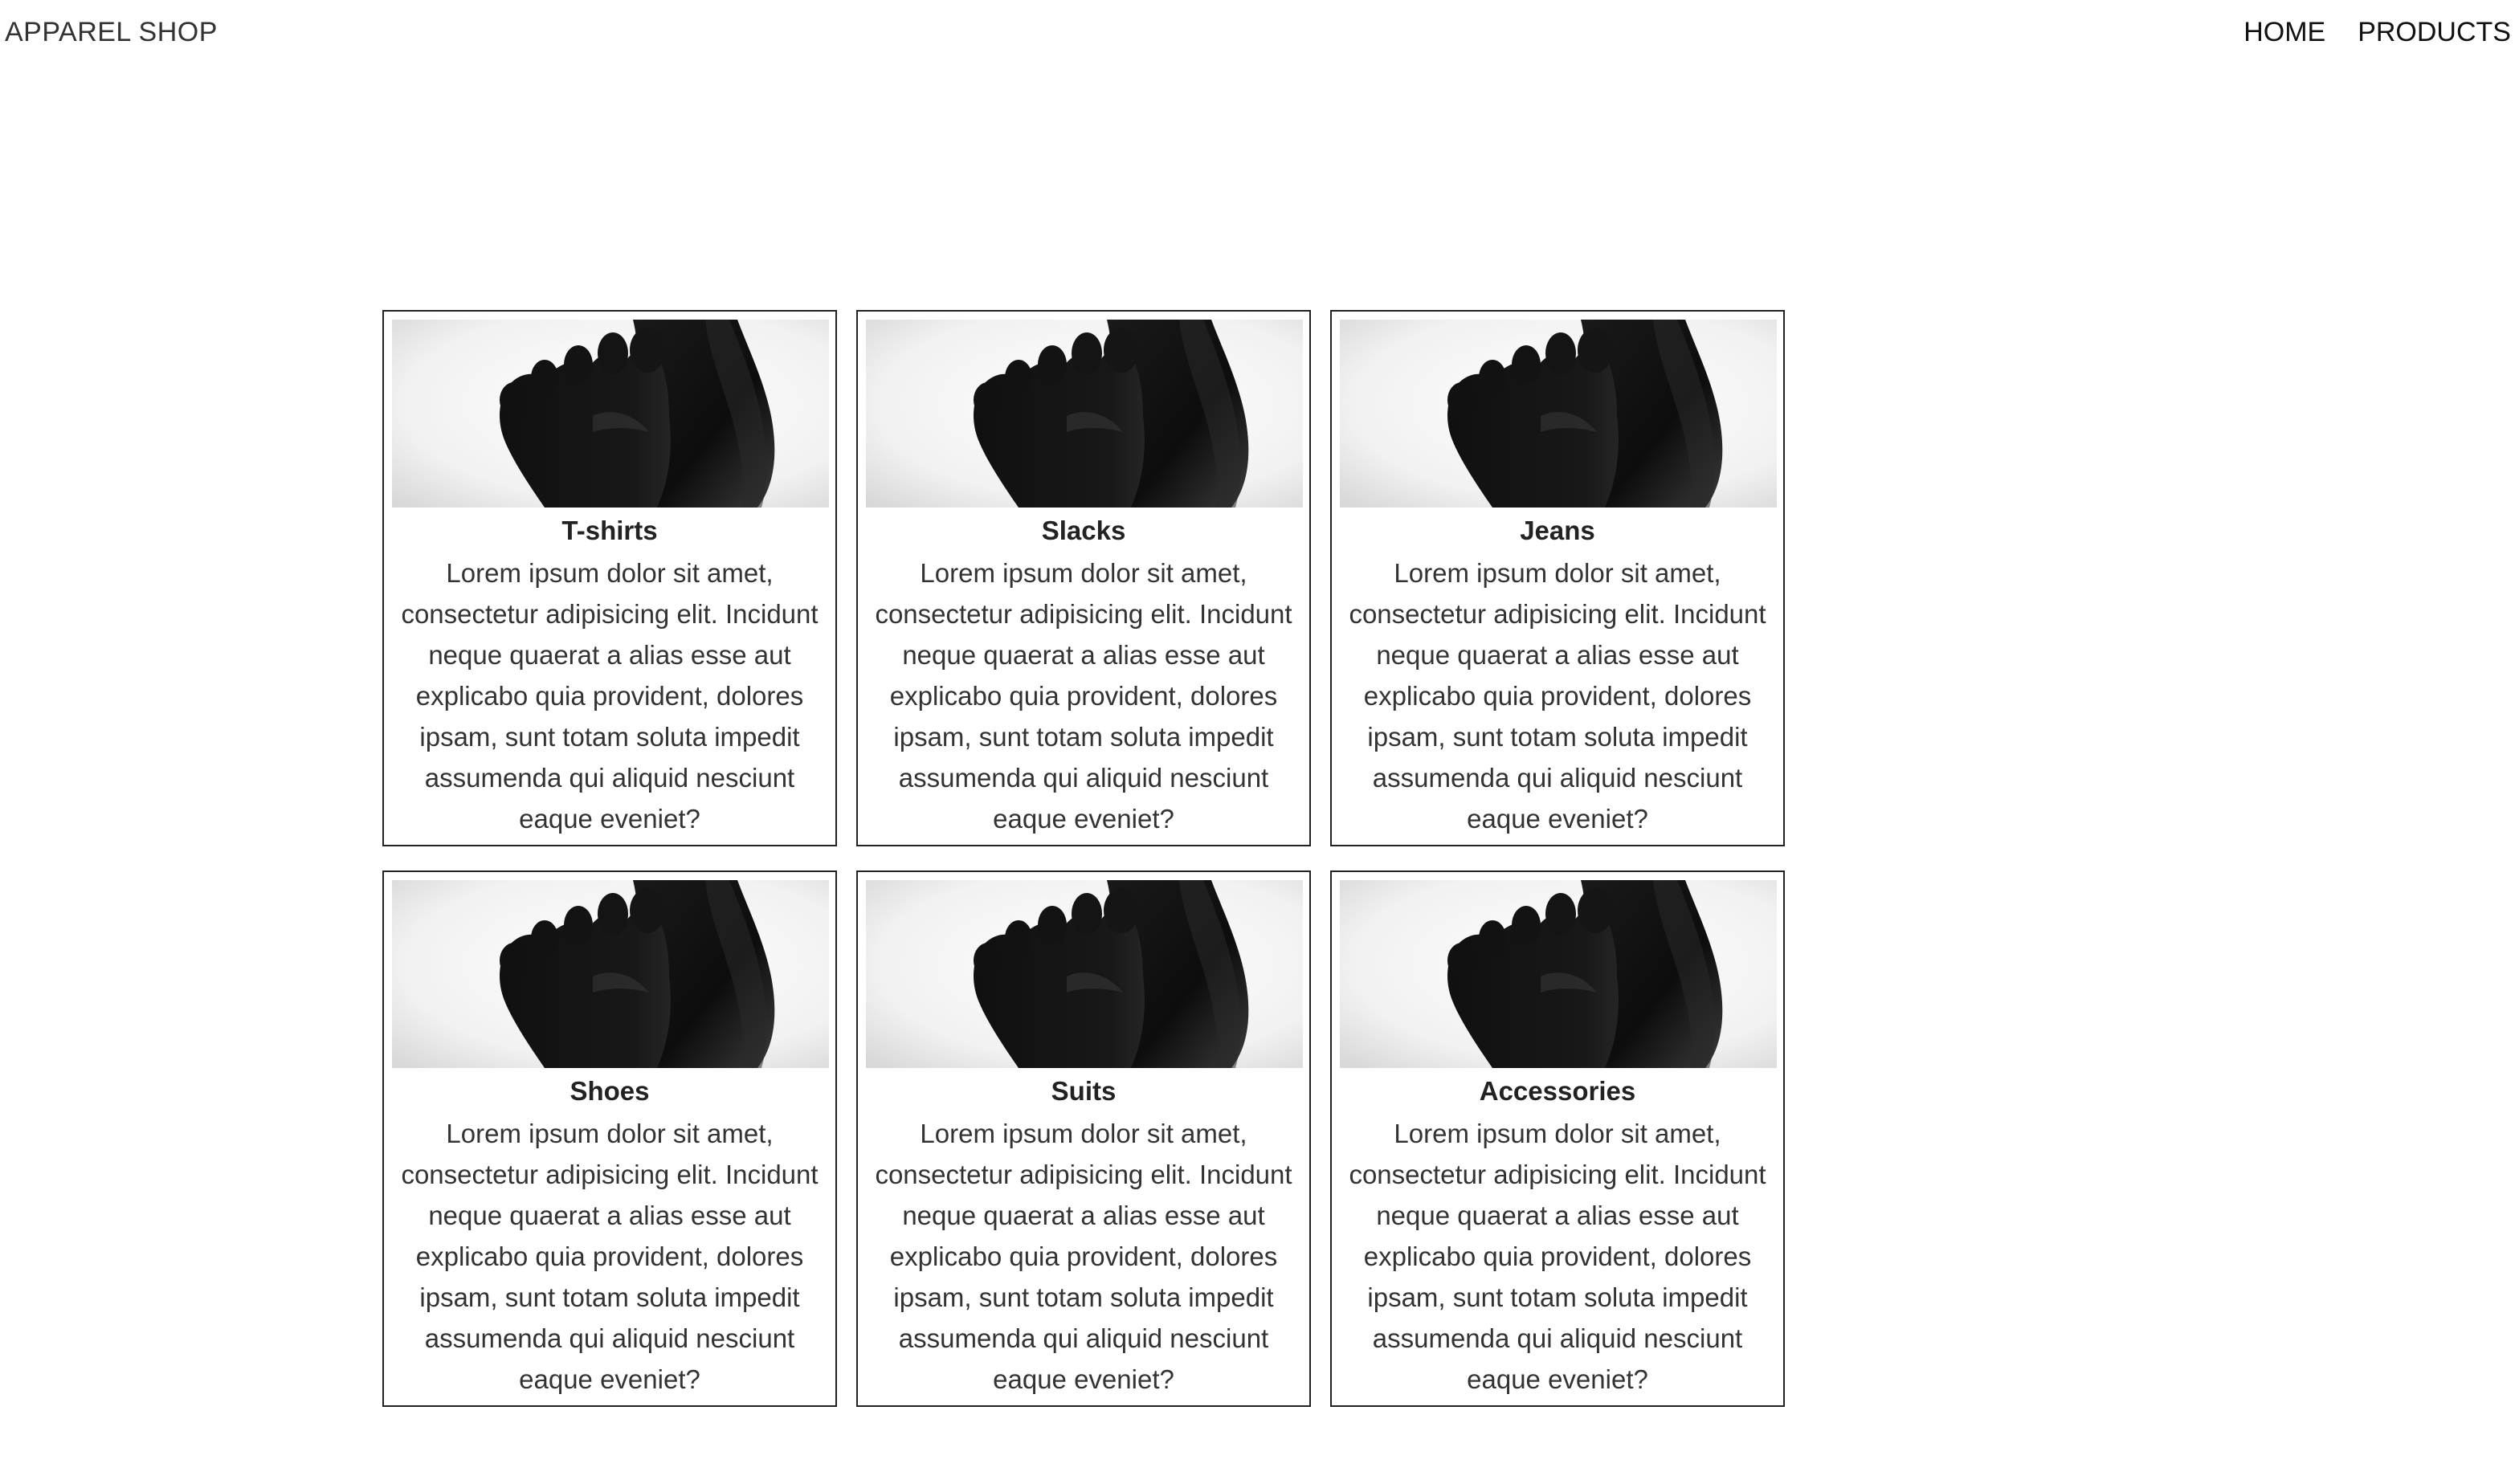  Describe the element at coordinates (1557, 1091) in the screenshot. I see `product-title: Accessories` at that location.